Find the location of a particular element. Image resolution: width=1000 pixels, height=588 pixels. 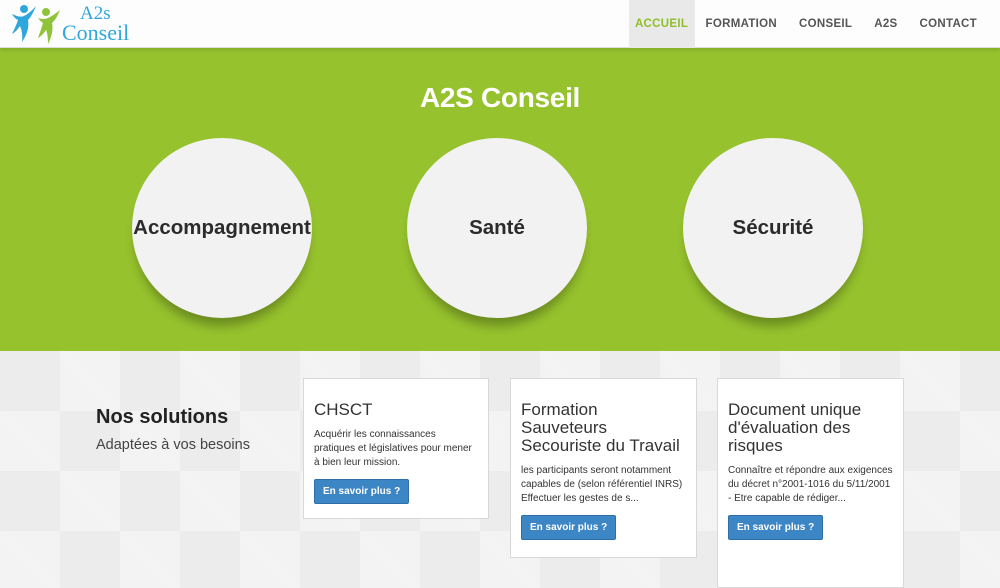

circle-label: Accompagnement is located at coordinates (222, 227).